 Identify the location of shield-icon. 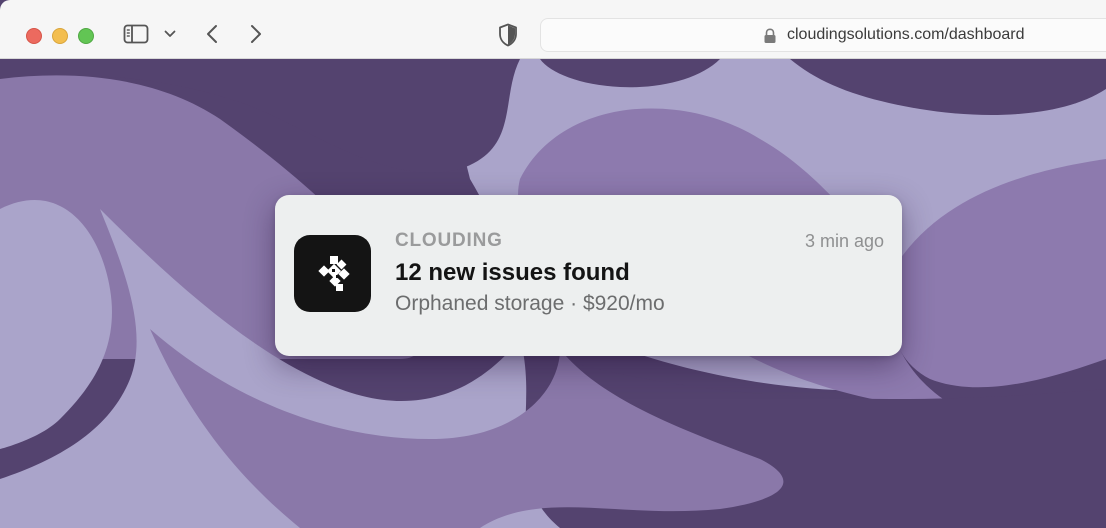
(508, 35).